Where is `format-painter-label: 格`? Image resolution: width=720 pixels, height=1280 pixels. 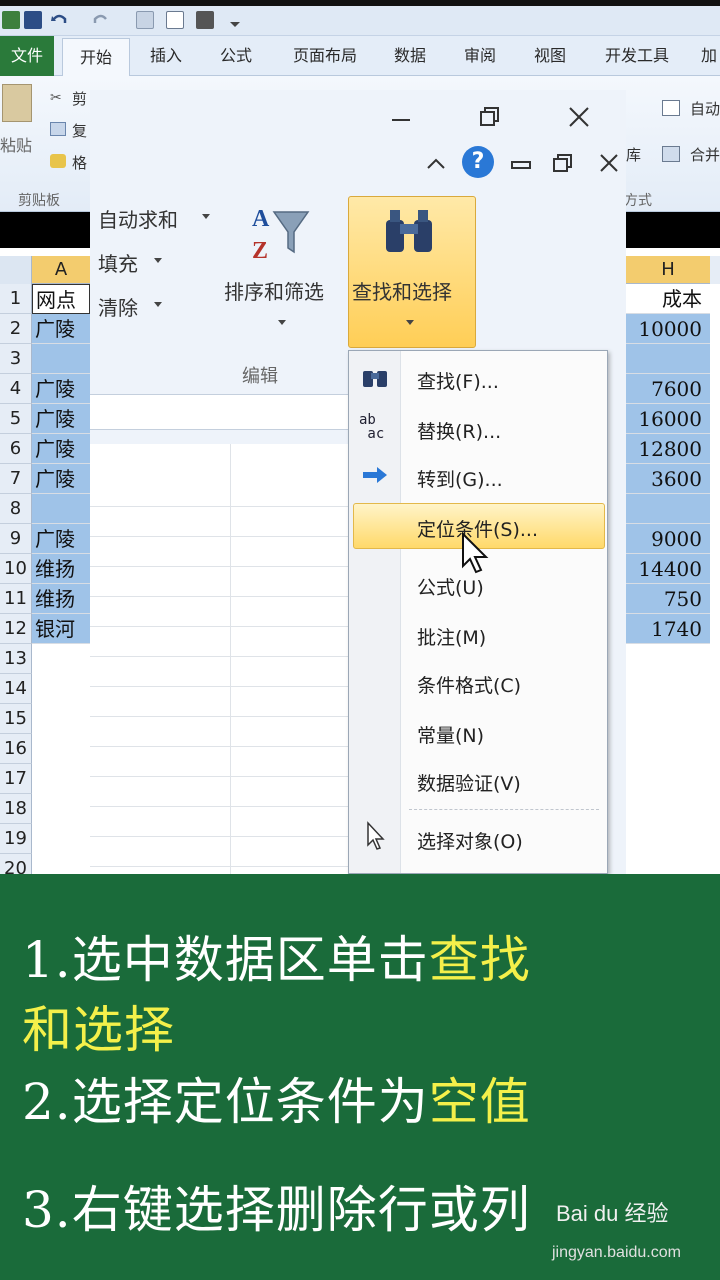
format-painter-label: 格 is located at coordinates (79, 162).